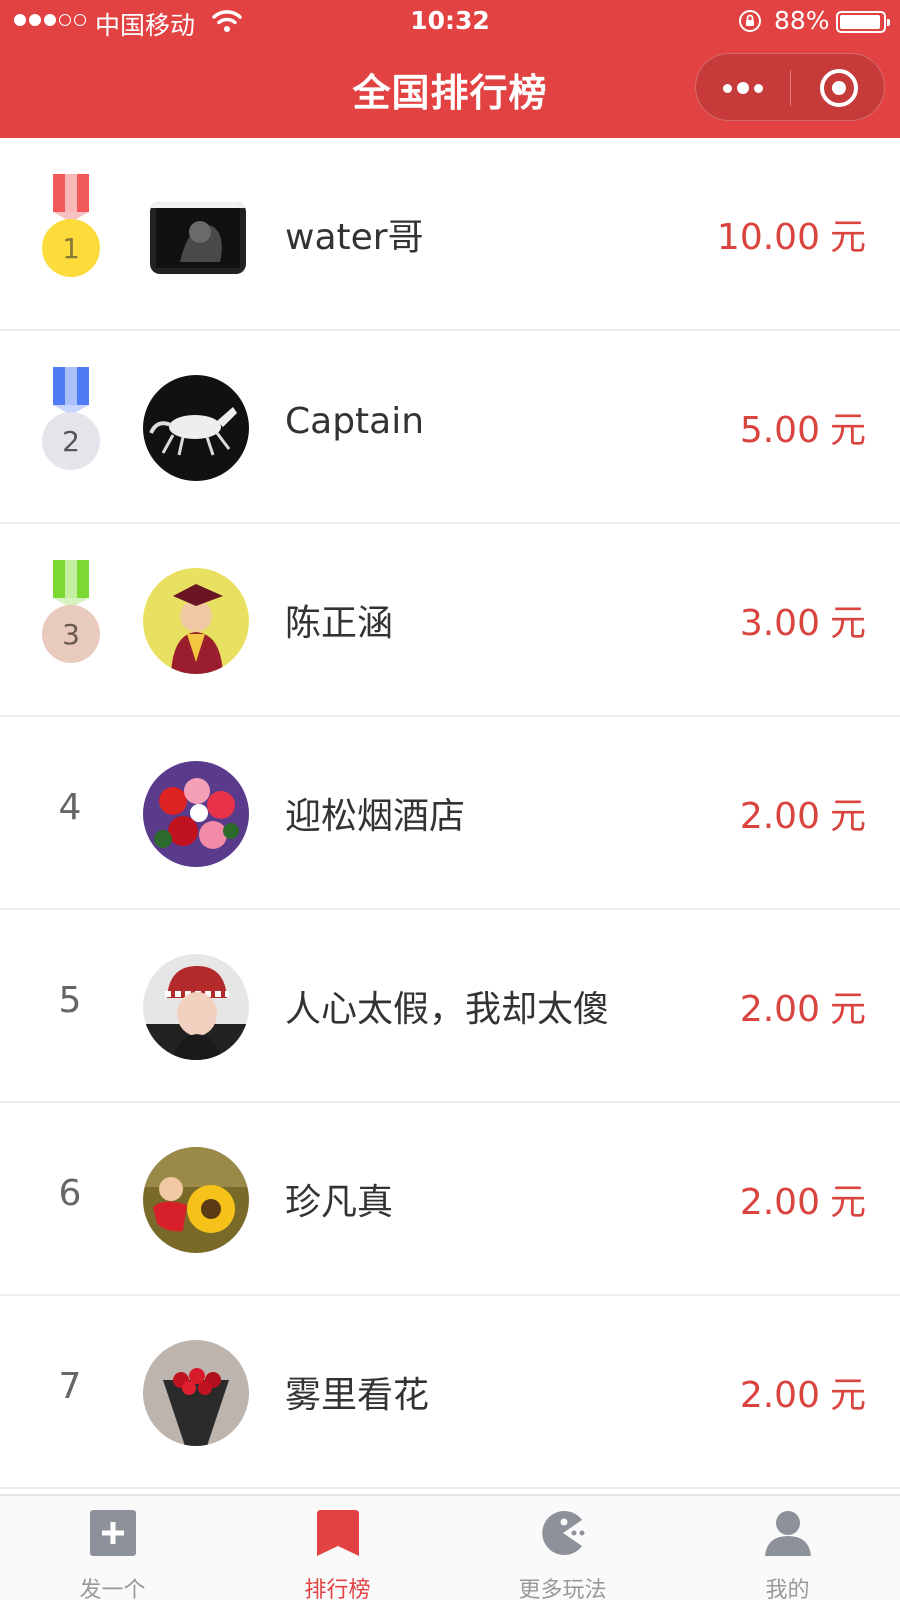  Describe the element at coordinates (788, 1533) in the screenshot. I see `user-icon` at that location.